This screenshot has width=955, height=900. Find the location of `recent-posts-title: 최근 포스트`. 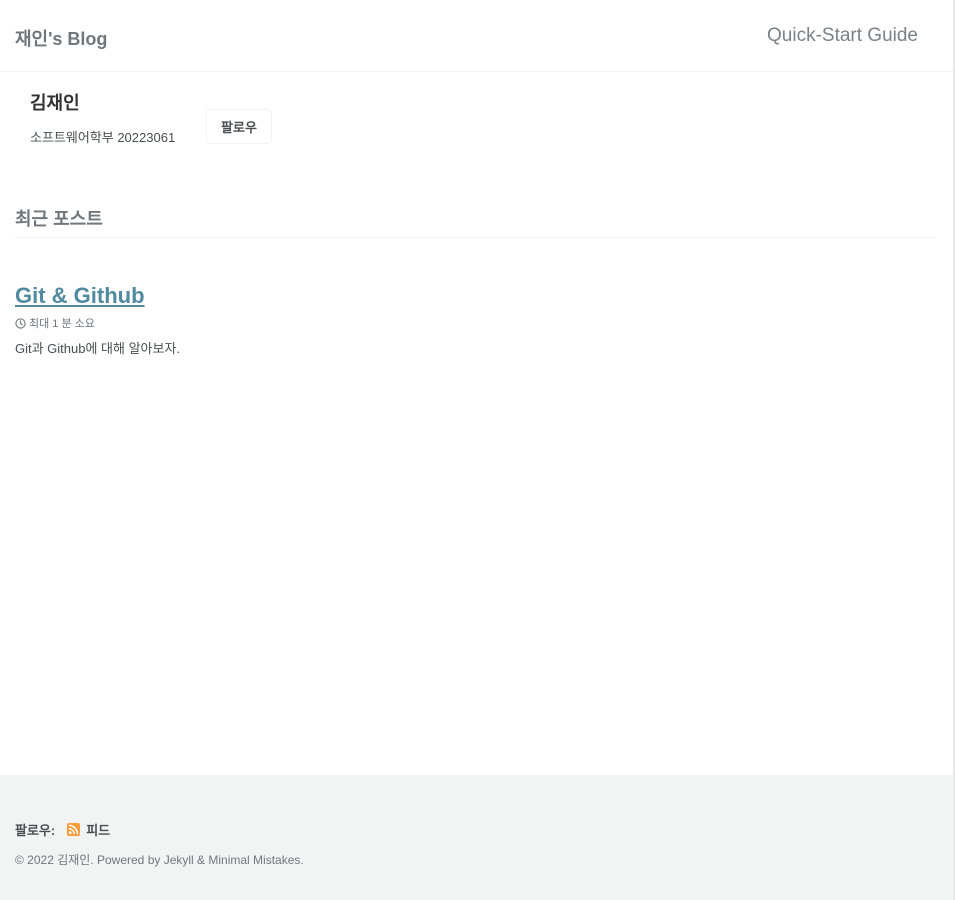

recent-posts-title: 최근 포스트 is located at coordinates (59, 219).